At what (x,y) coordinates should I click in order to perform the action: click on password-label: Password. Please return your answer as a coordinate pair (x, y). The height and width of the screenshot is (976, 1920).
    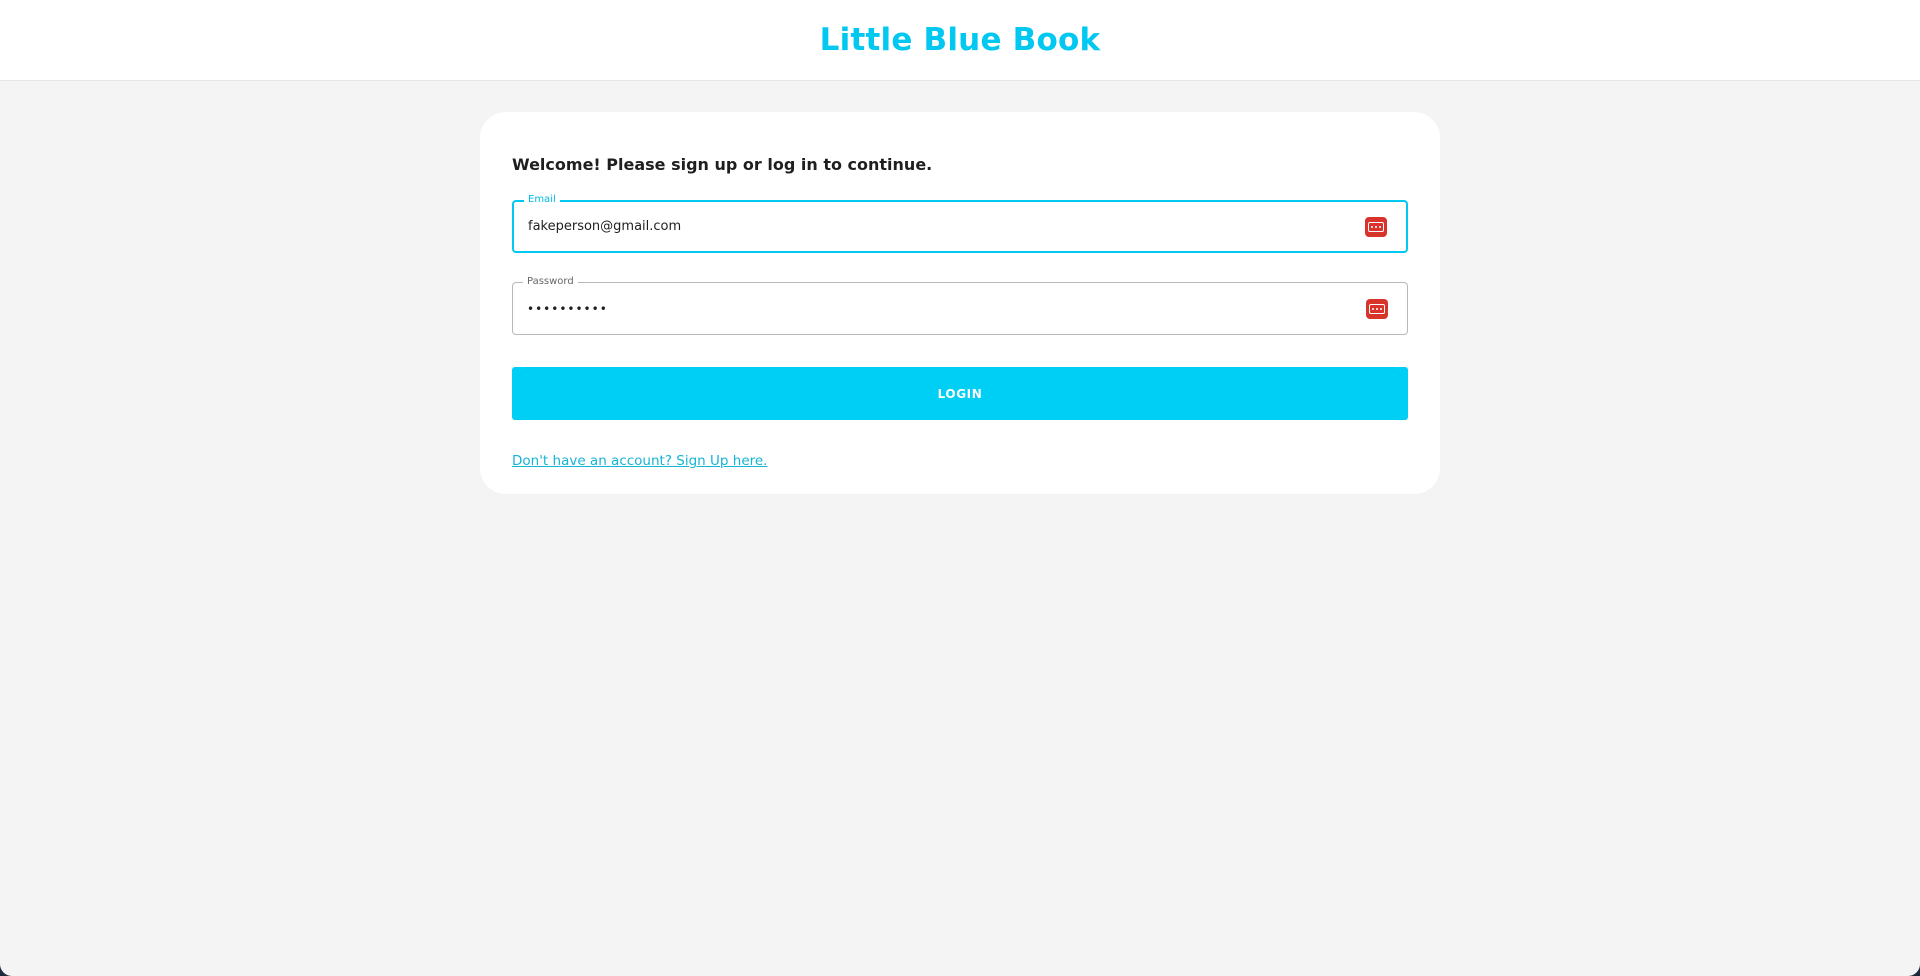
    Looking at the image, I should click on (550, 282).